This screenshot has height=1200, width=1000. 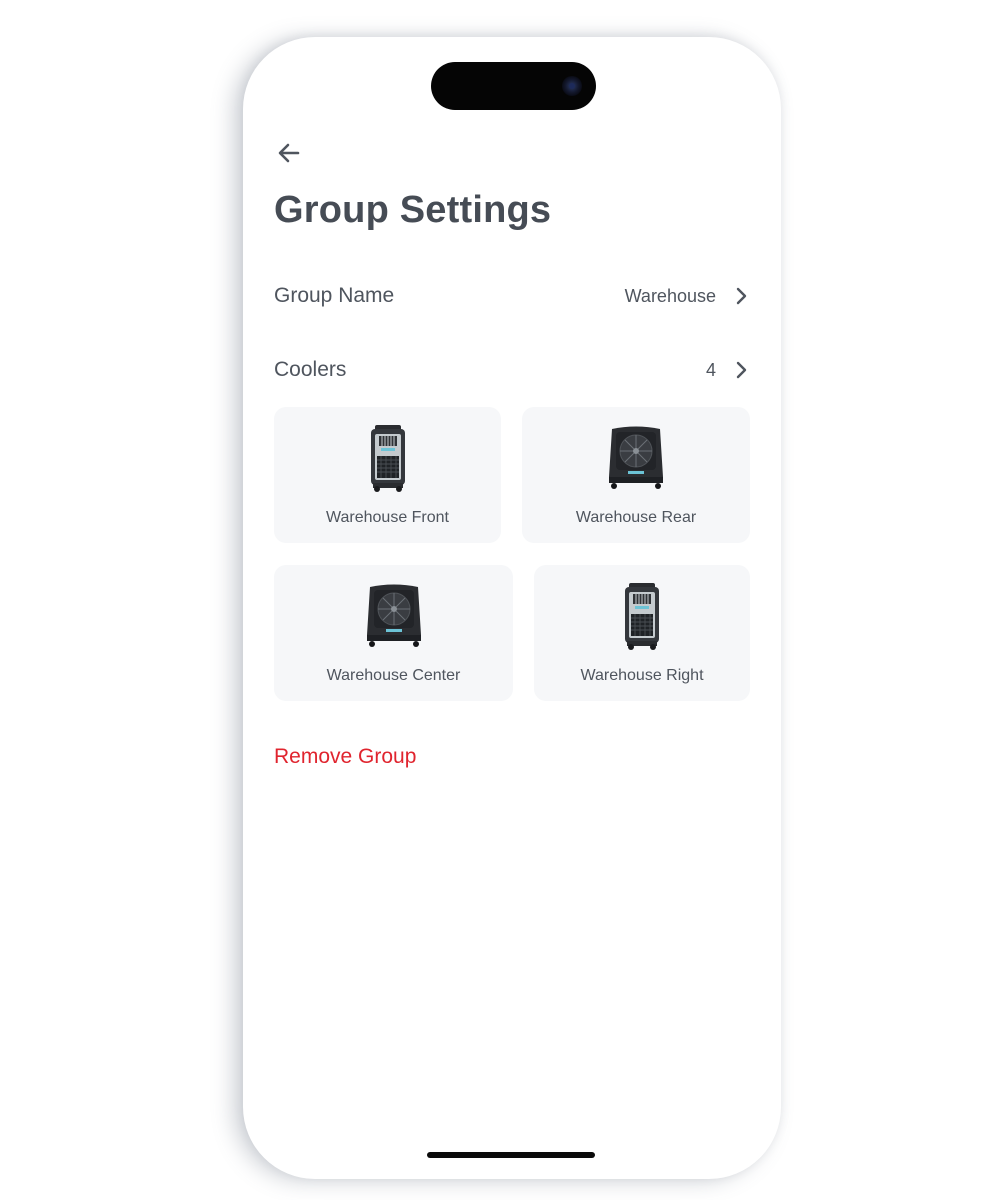 What do you see at coordinates (636, 517) in the screenshot?
I see `cooler-name: Warehouse Rear` at bounding box center [636, 517].